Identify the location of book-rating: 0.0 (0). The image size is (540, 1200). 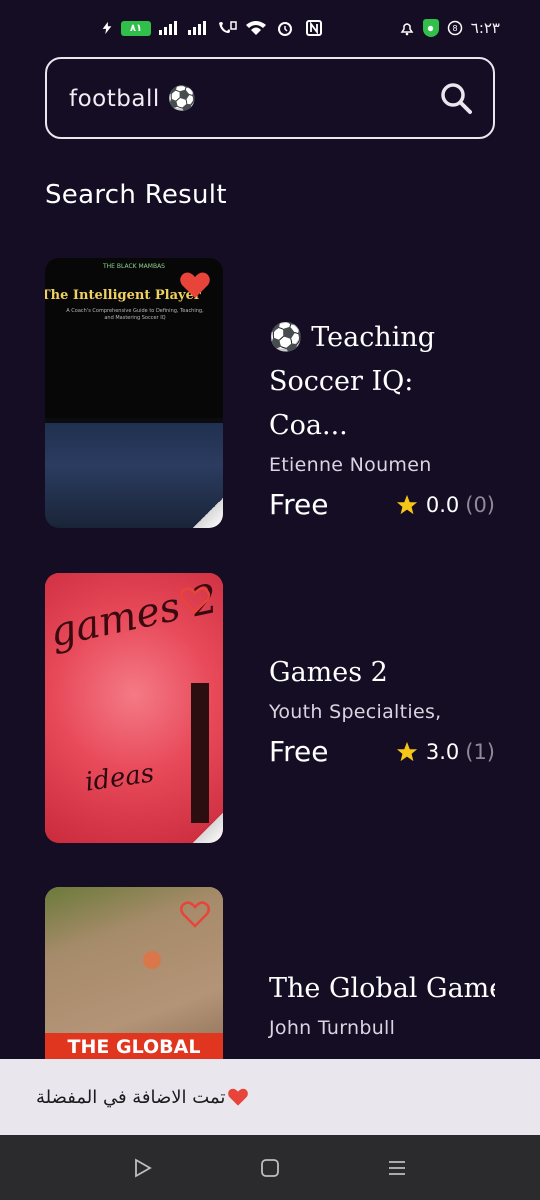
(445, 505).